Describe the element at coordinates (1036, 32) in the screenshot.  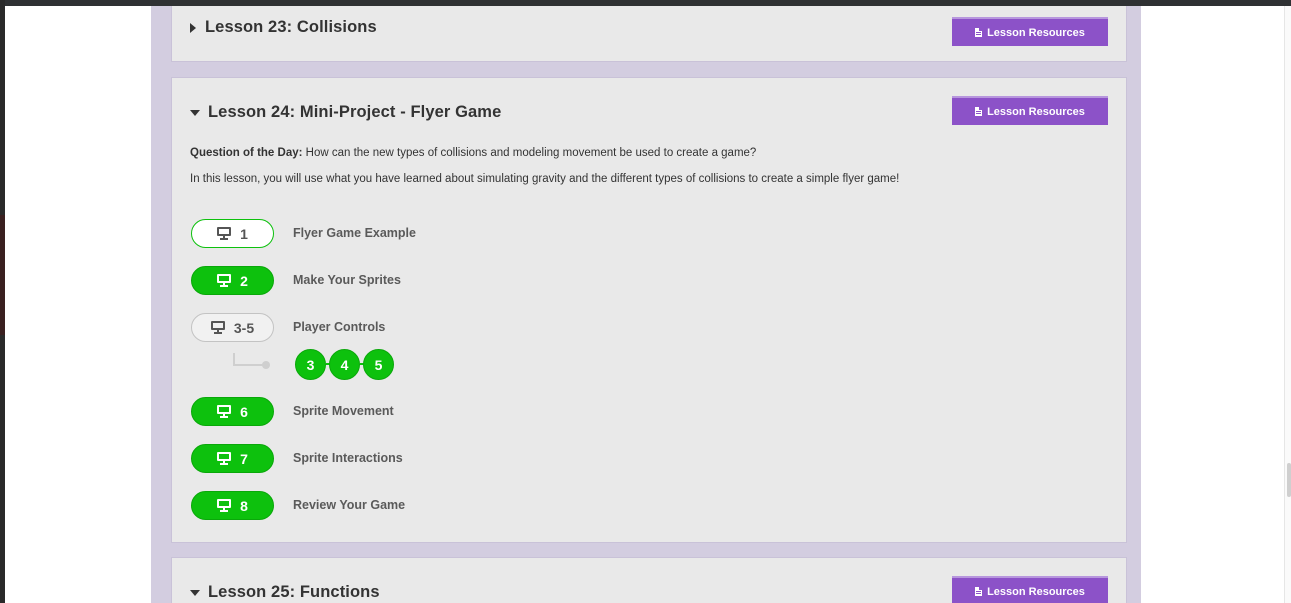
I see `lesson-23-resources-label: Lesson Resources` at that location.